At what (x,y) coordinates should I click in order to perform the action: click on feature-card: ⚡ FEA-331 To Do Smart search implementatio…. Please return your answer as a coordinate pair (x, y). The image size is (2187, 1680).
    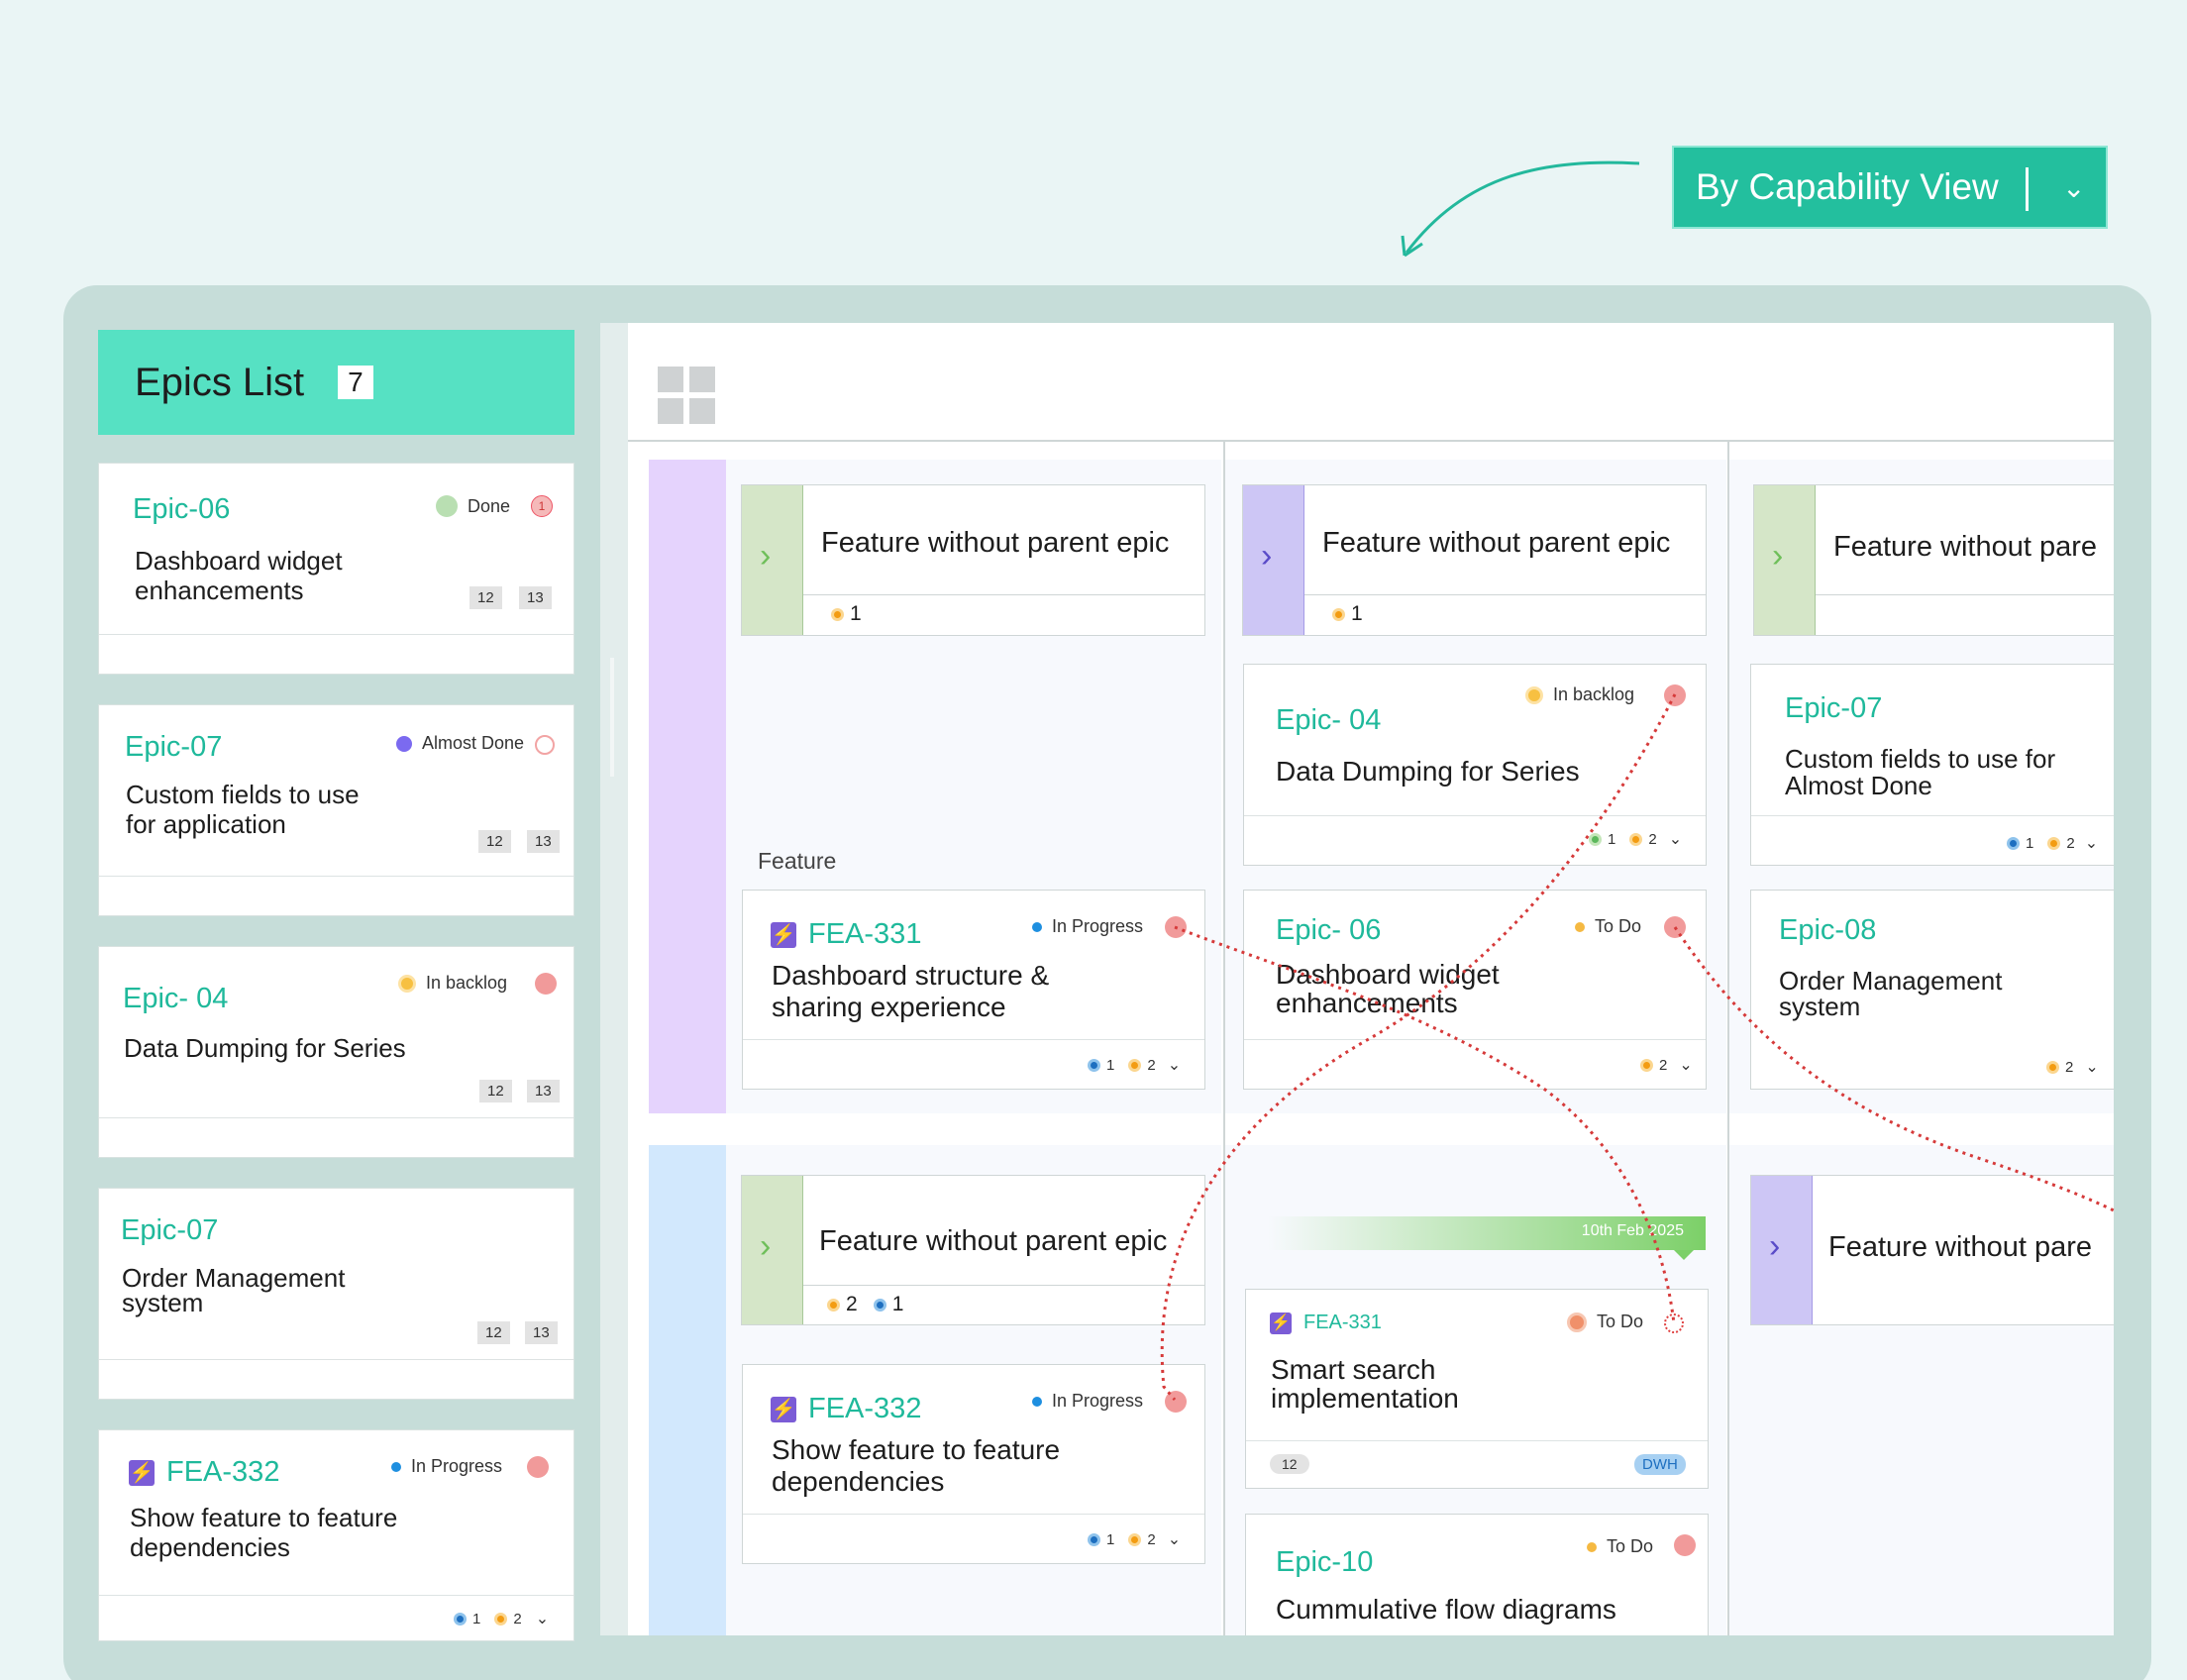
    Looking at the image, I should click on (1477, 1389).